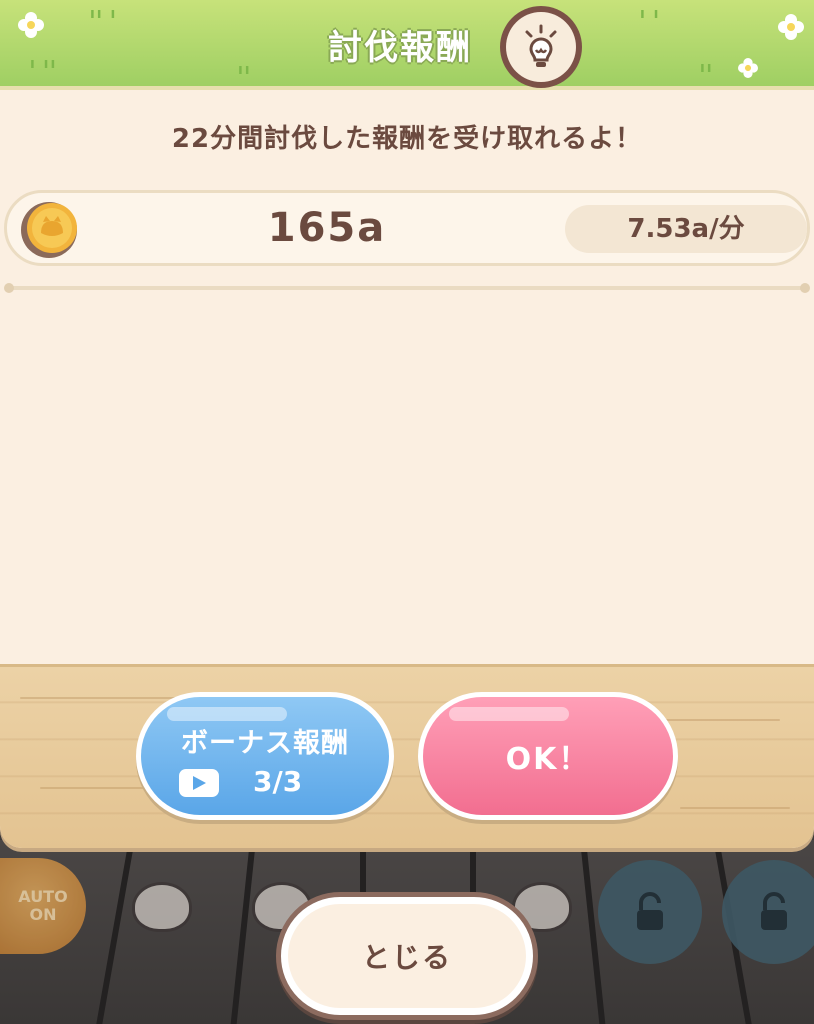  What do you see at coordinates (686, 229) in the screenshot?
I see `reward-rate: 7.53a/分` at bounding box center [686, 229].